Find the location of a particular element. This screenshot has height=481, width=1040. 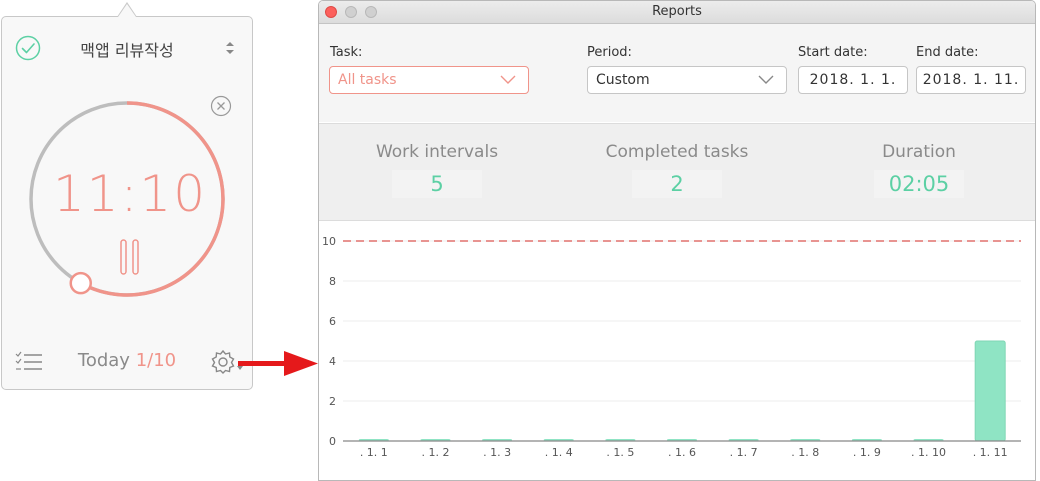

window-title: Reports is located at coordinates (677, 11).